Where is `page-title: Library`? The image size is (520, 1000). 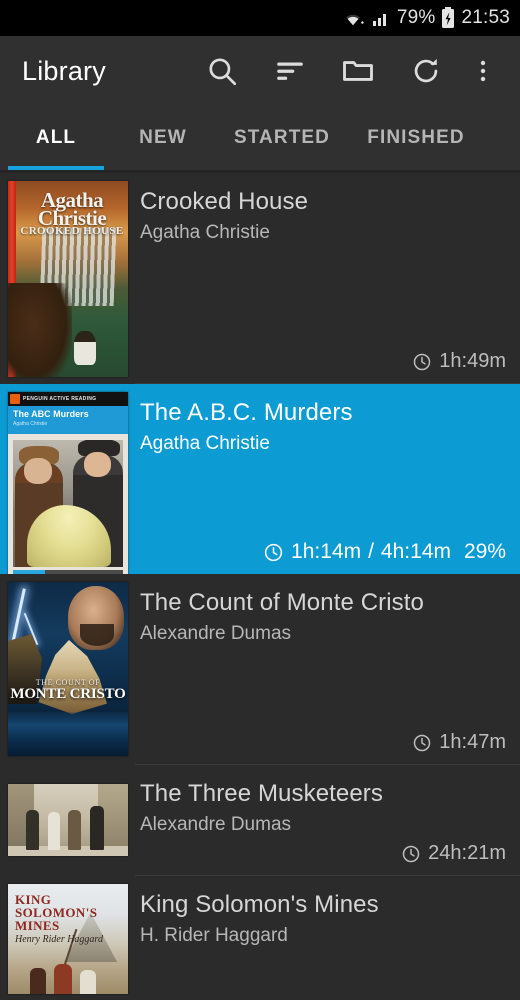
page-title: Library is located at coordinates (64, 70).